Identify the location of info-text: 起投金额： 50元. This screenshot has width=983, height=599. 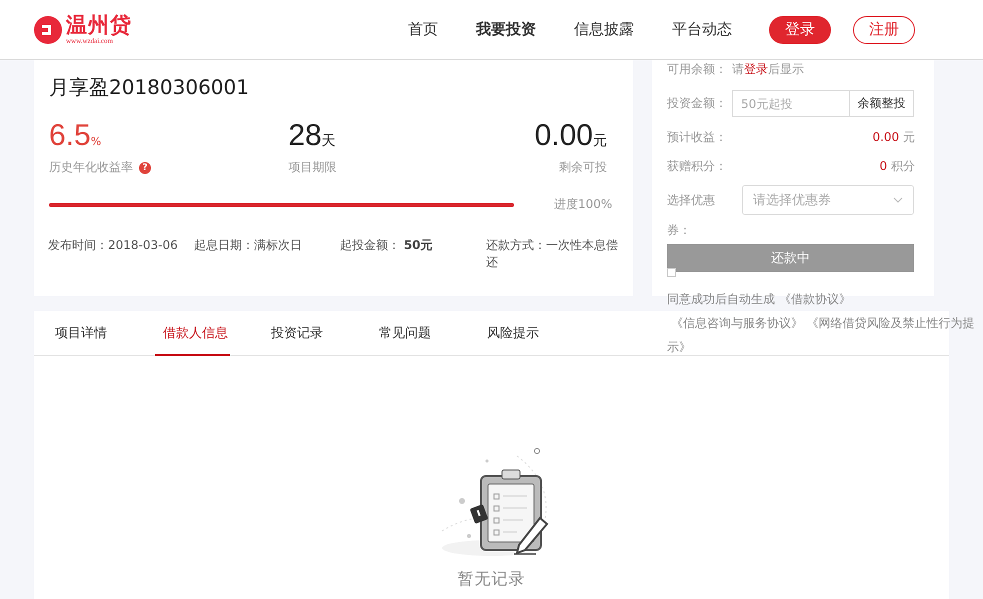
(387, 245).